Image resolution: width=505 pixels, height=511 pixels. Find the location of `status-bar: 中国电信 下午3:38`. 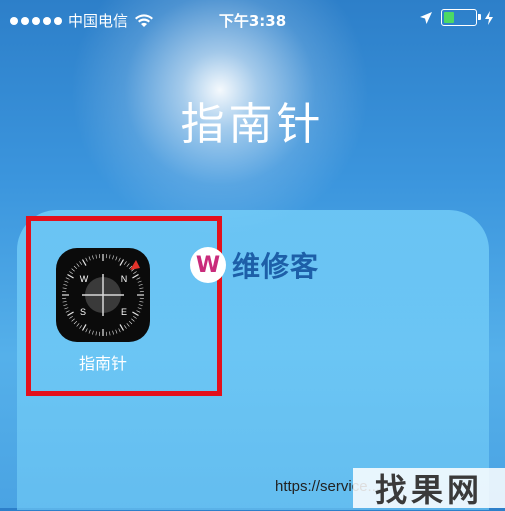

status-bar: 中国电信 下午3:38 is located at coordinates (252, 20).